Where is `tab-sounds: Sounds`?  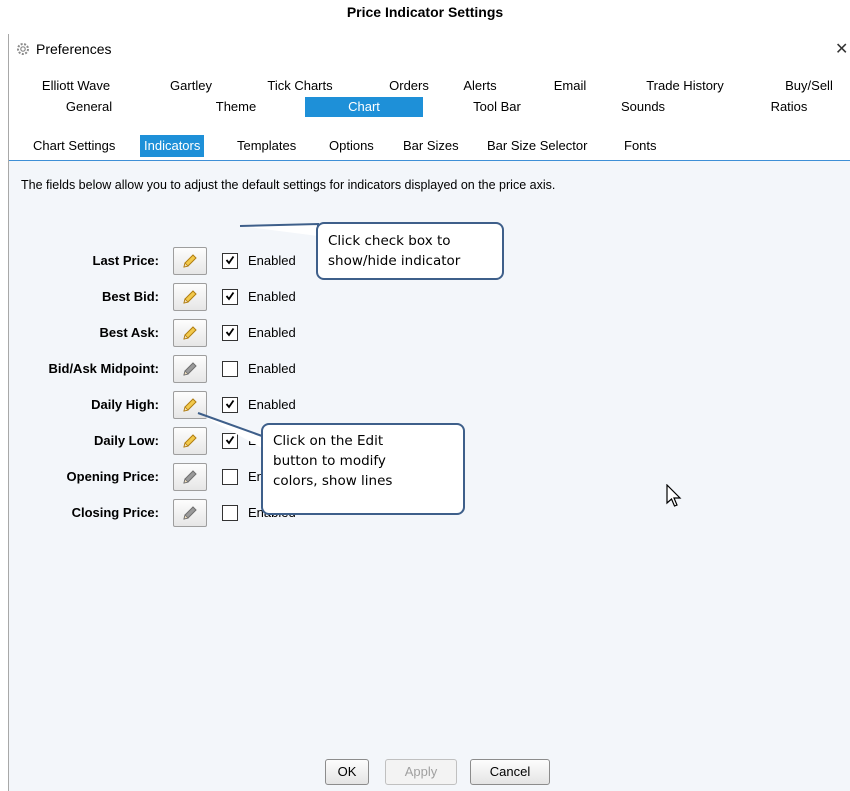
tab-sounds: Sounds is located at coordinates (643, 107).